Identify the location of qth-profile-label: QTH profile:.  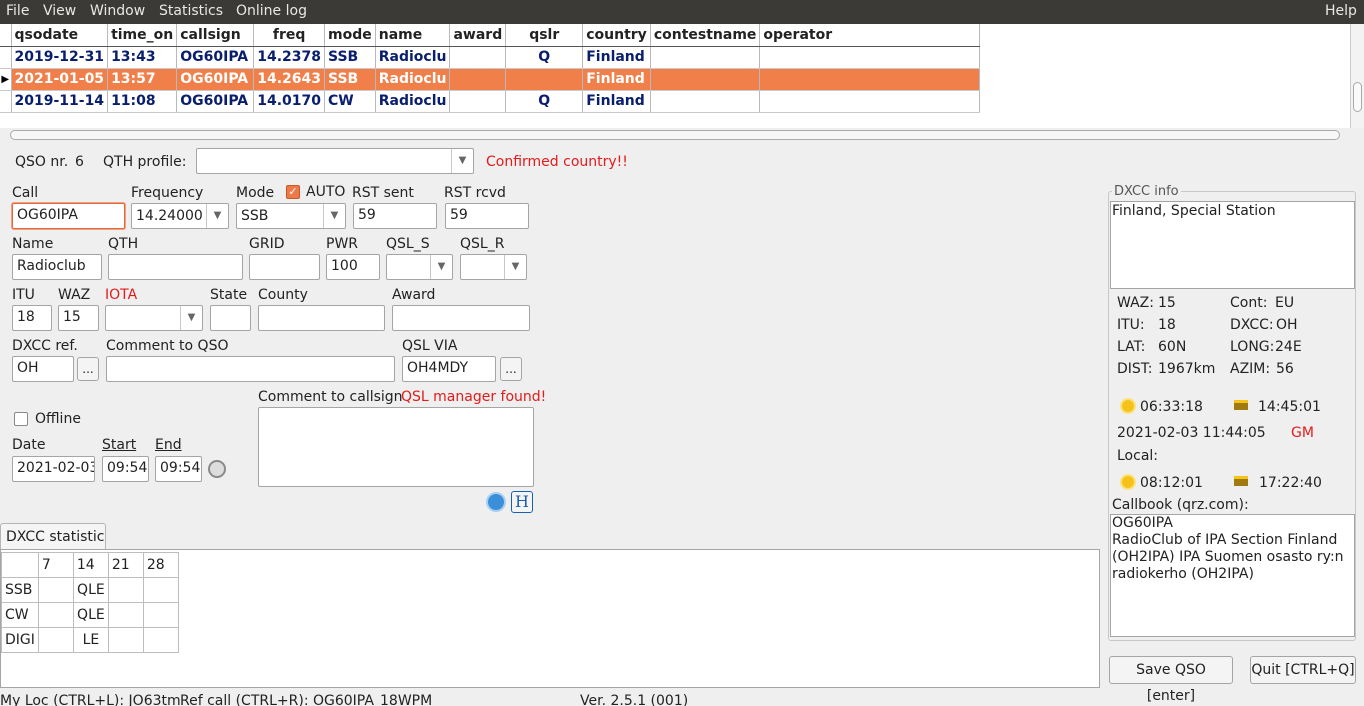
(145, 162).